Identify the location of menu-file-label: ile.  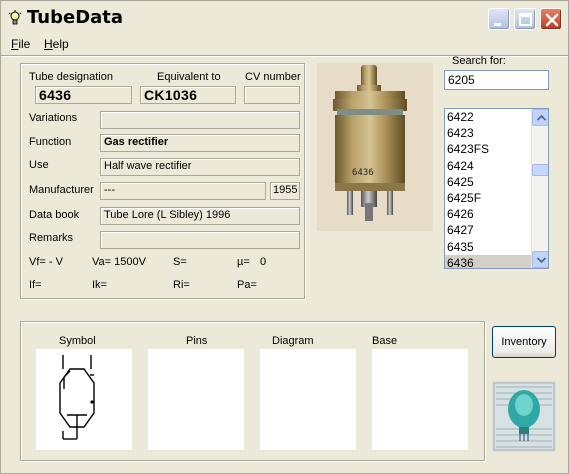
(24, 44).